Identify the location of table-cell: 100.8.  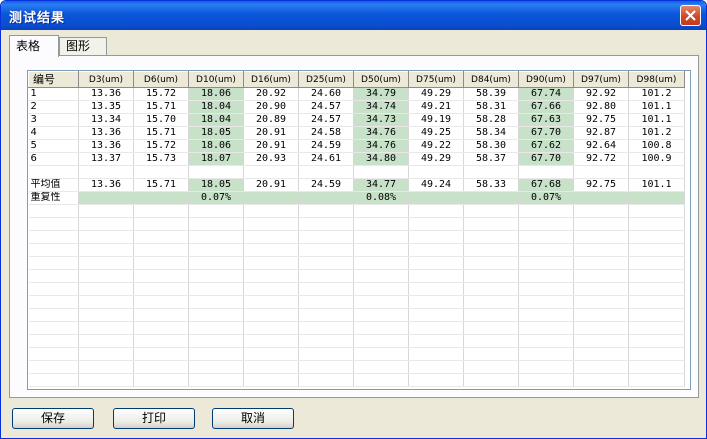
(656, 146).